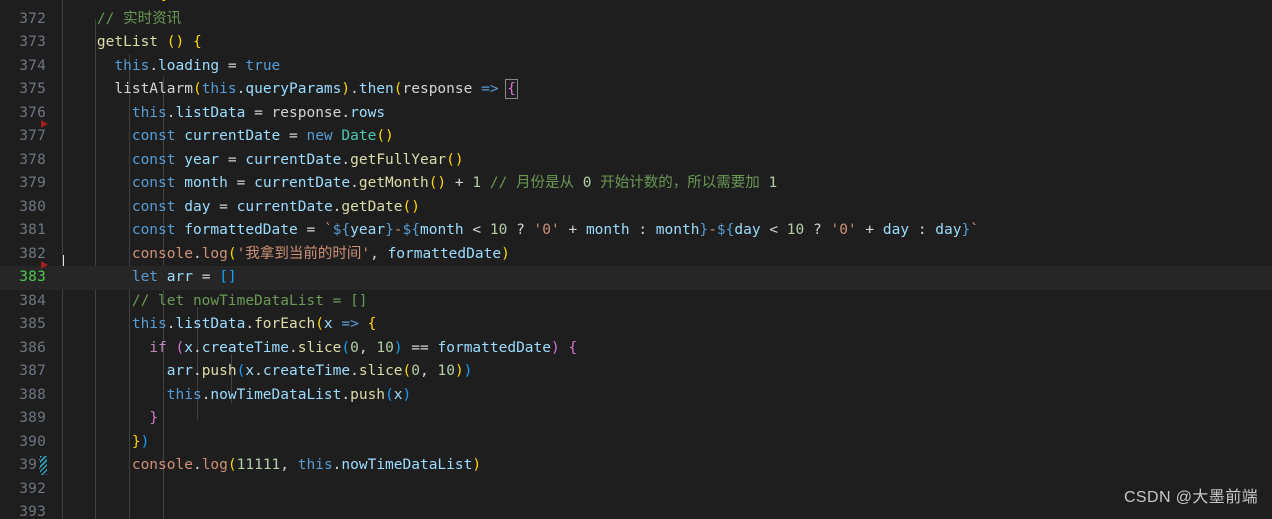  I want to click on line-gutter: 377, so click(31, 134).